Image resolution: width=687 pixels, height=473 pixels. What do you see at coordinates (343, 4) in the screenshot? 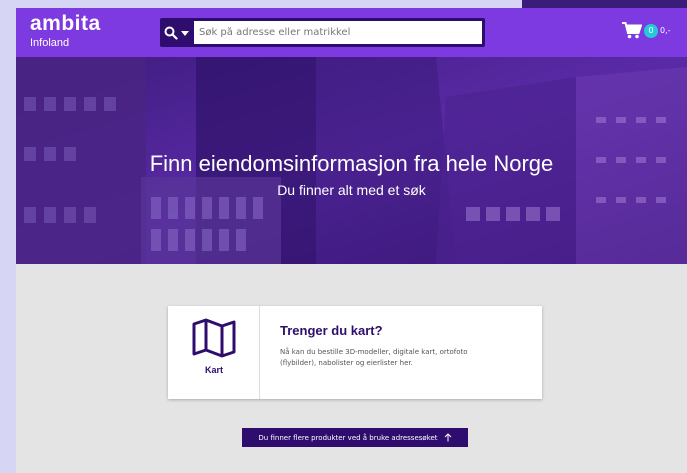
I see `browser-top-strip` at bounding box center [343, 4].